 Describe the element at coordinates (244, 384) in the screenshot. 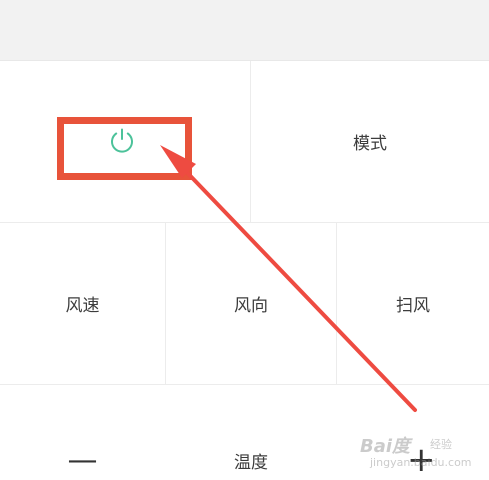

I see `divider` at that location.